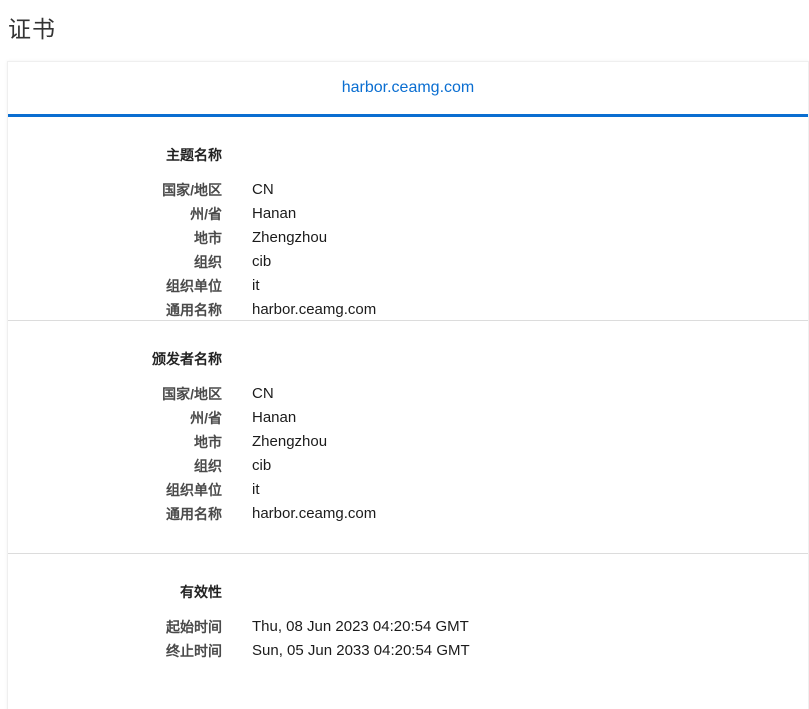  I want to click on field-value: Thu, 08 Jun 2023 04:20:54 GMT, so click(360, 626).